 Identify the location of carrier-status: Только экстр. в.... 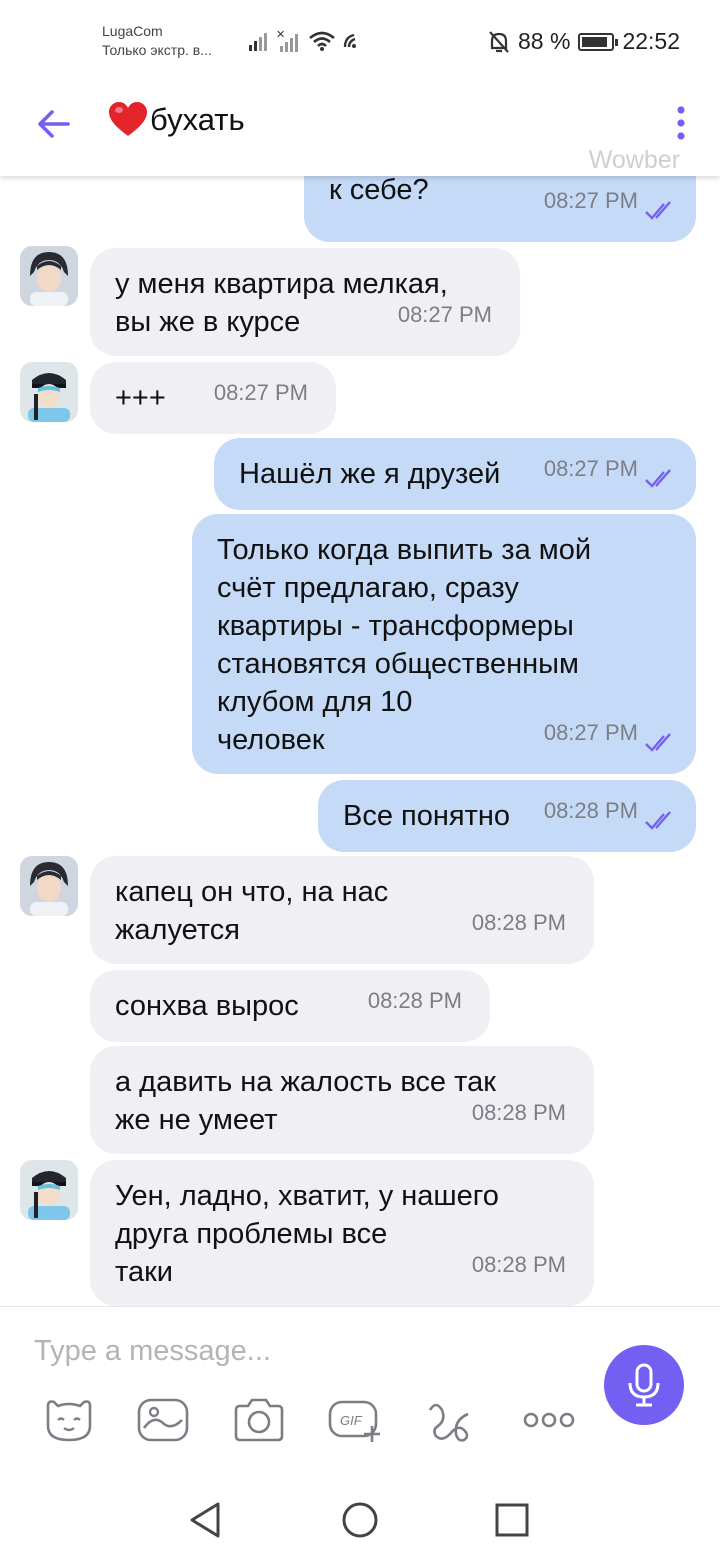
(157, 50).